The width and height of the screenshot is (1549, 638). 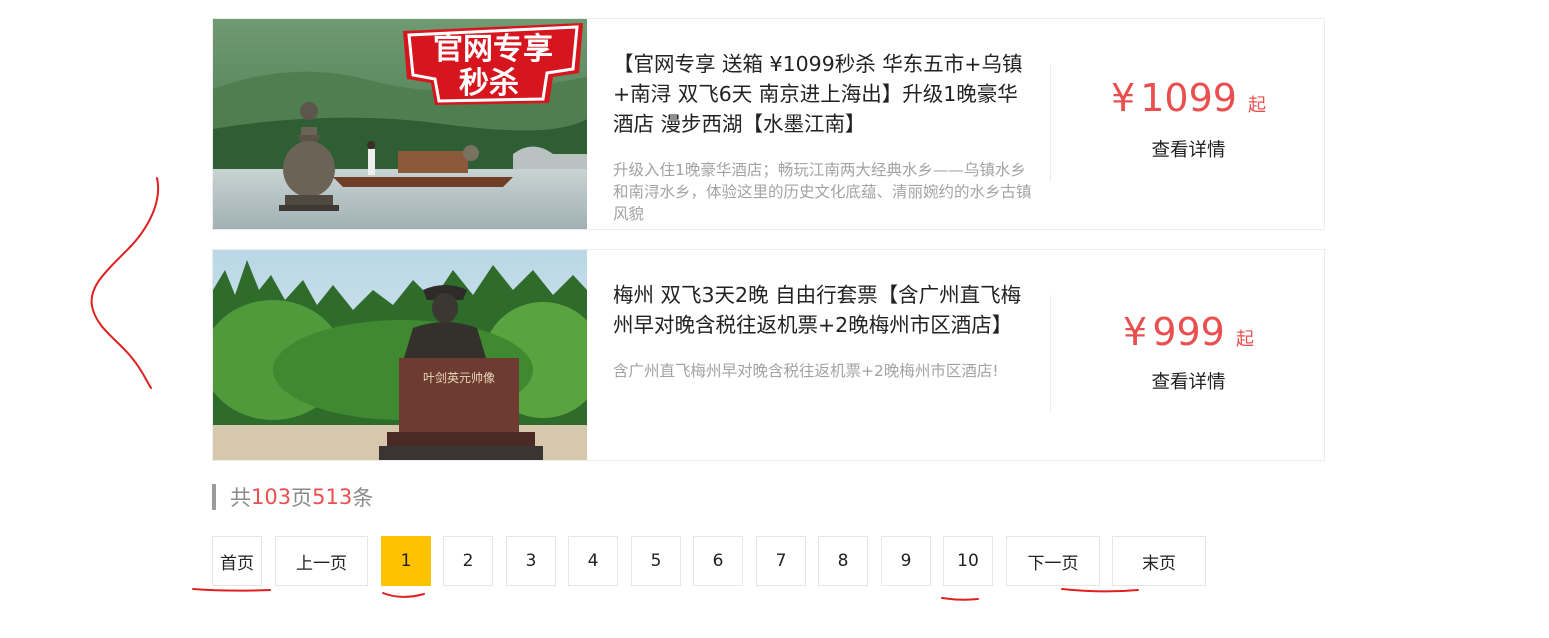 What do you see at coordinates (656, 561) in the screenshot?
I see `page-button-5: 5` at bounding box center [656, 561].